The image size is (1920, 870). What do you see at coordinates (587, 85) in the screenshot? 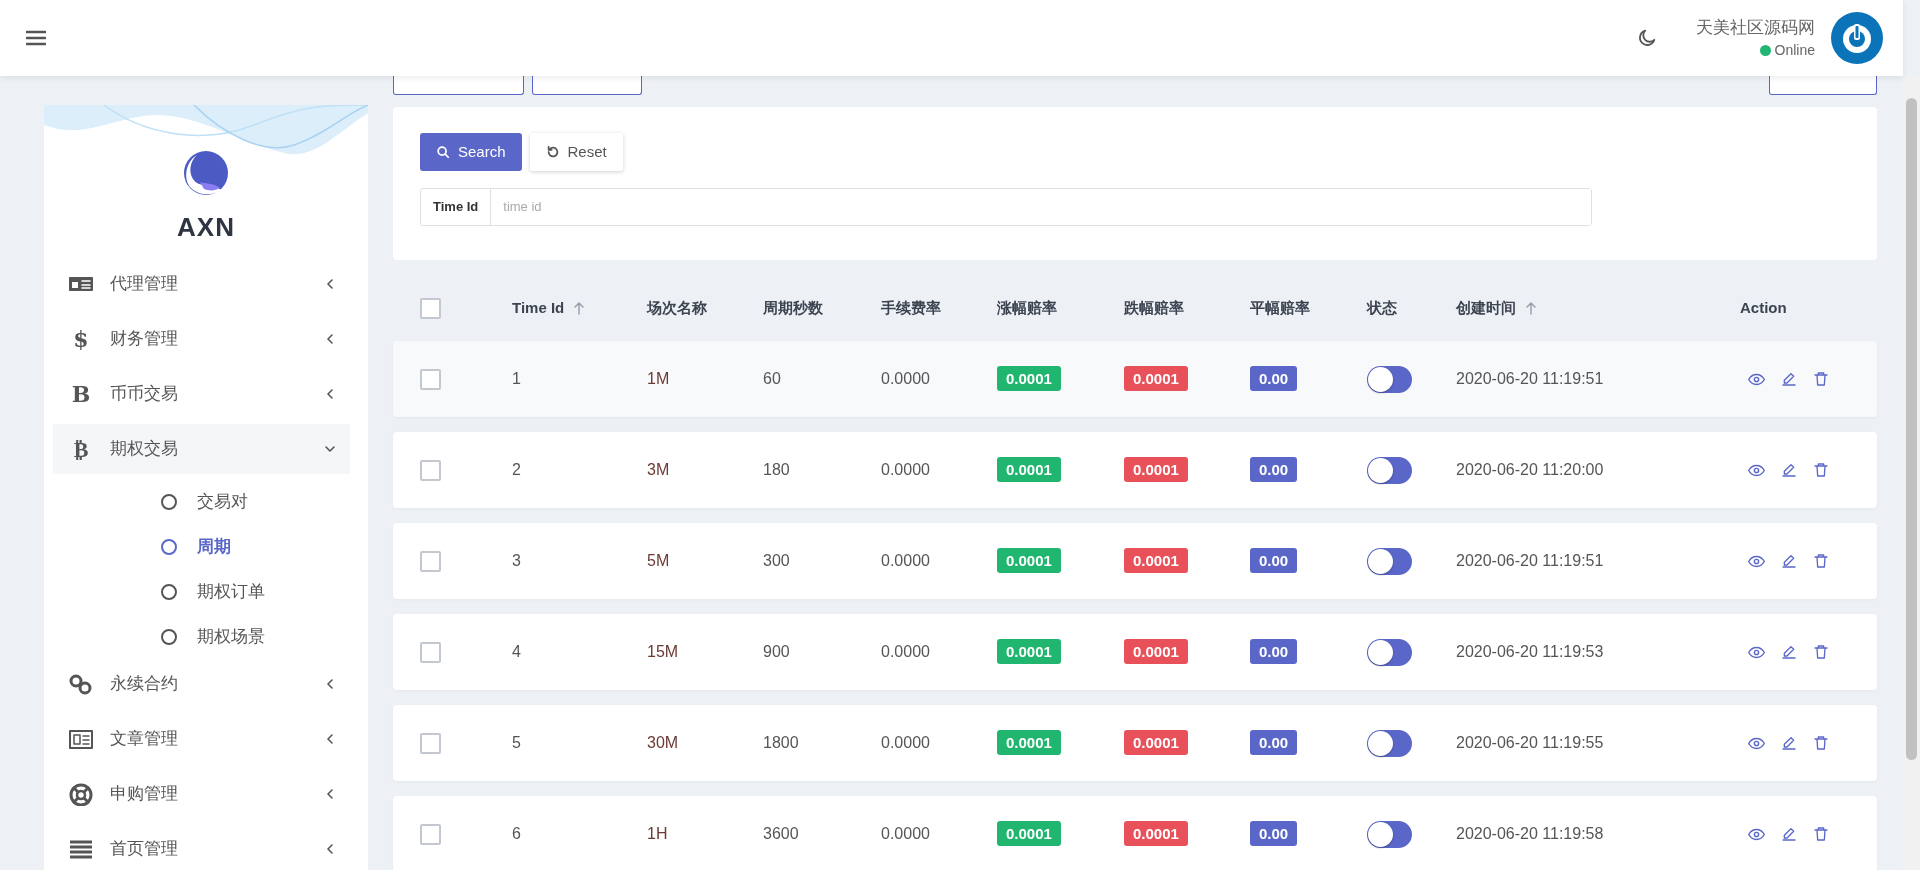
I see `filter-button` at bounding box center [587, 85].